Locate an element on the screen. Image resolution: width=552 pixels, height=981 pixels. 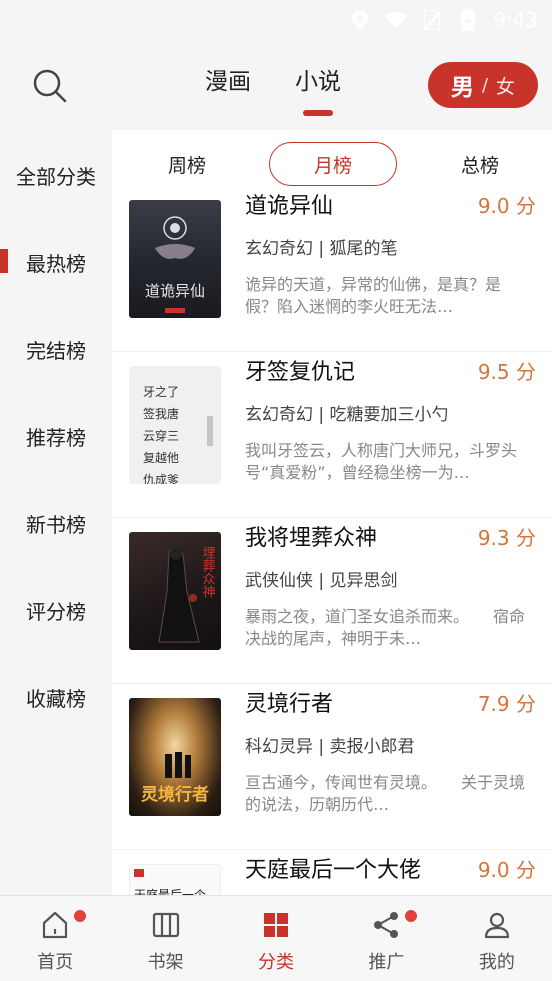
book-meta: 武侠仙侠 | 见异思剑 is located at coordinates (321, 581).